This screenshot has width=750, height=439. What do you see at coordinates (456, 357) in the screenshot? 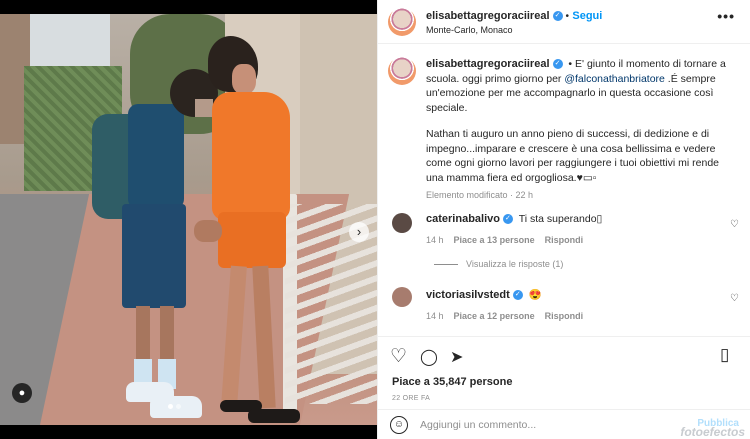
I see `share-icon: ➤` at bounding box center [456, 357].